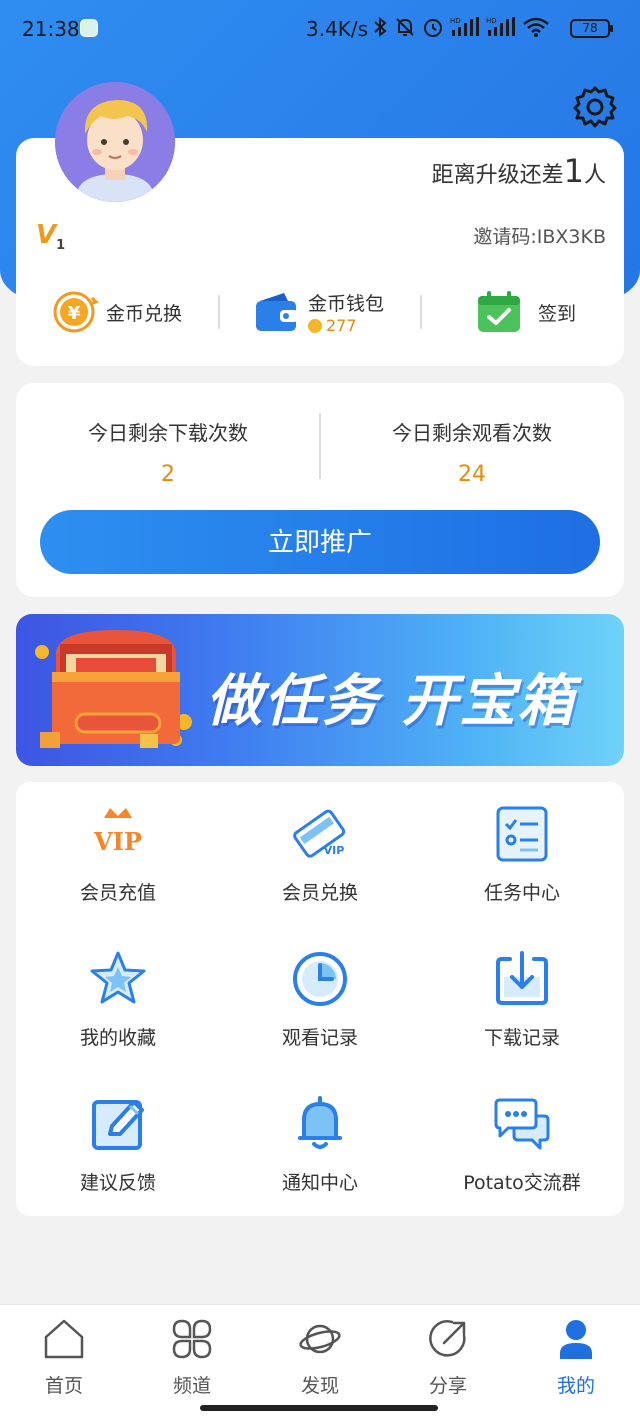  Describe the element at coordinates (472, 452) in the screenshot. I see `watch-stat: 今日剩余观看次数 24` at that location.